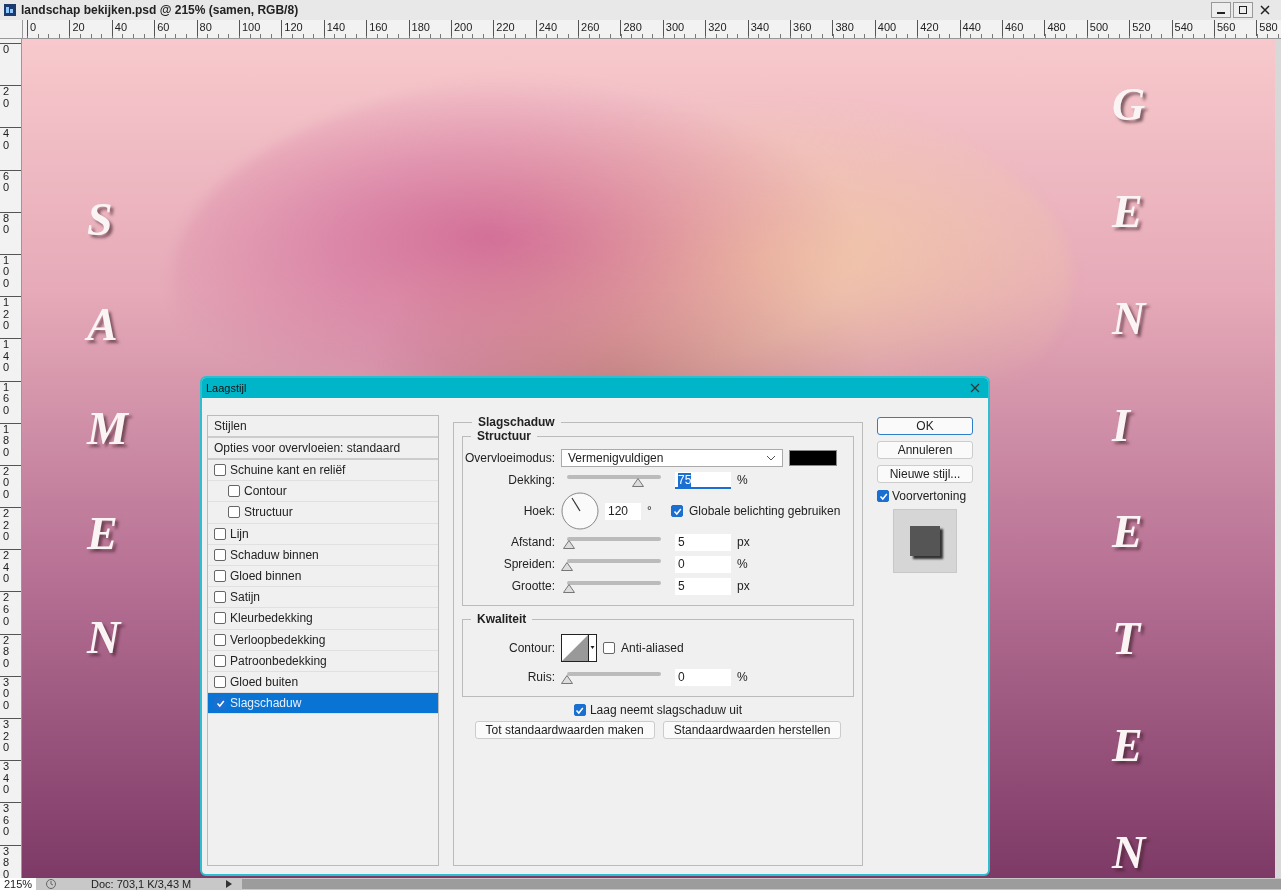 The image size is (1281, 890). I want to click on field-label: Hoek:, so click(538, 511).